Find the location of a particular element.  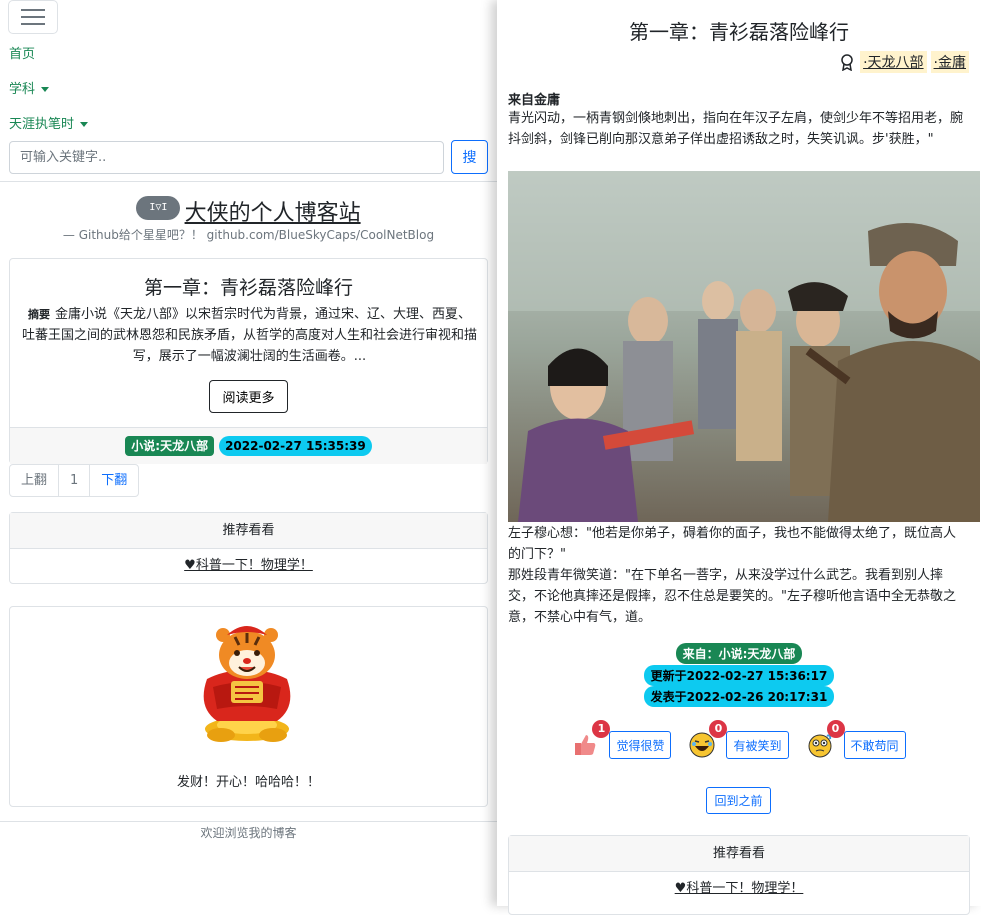

next-page-link: 下翻 is located at coordinates (114, 480).